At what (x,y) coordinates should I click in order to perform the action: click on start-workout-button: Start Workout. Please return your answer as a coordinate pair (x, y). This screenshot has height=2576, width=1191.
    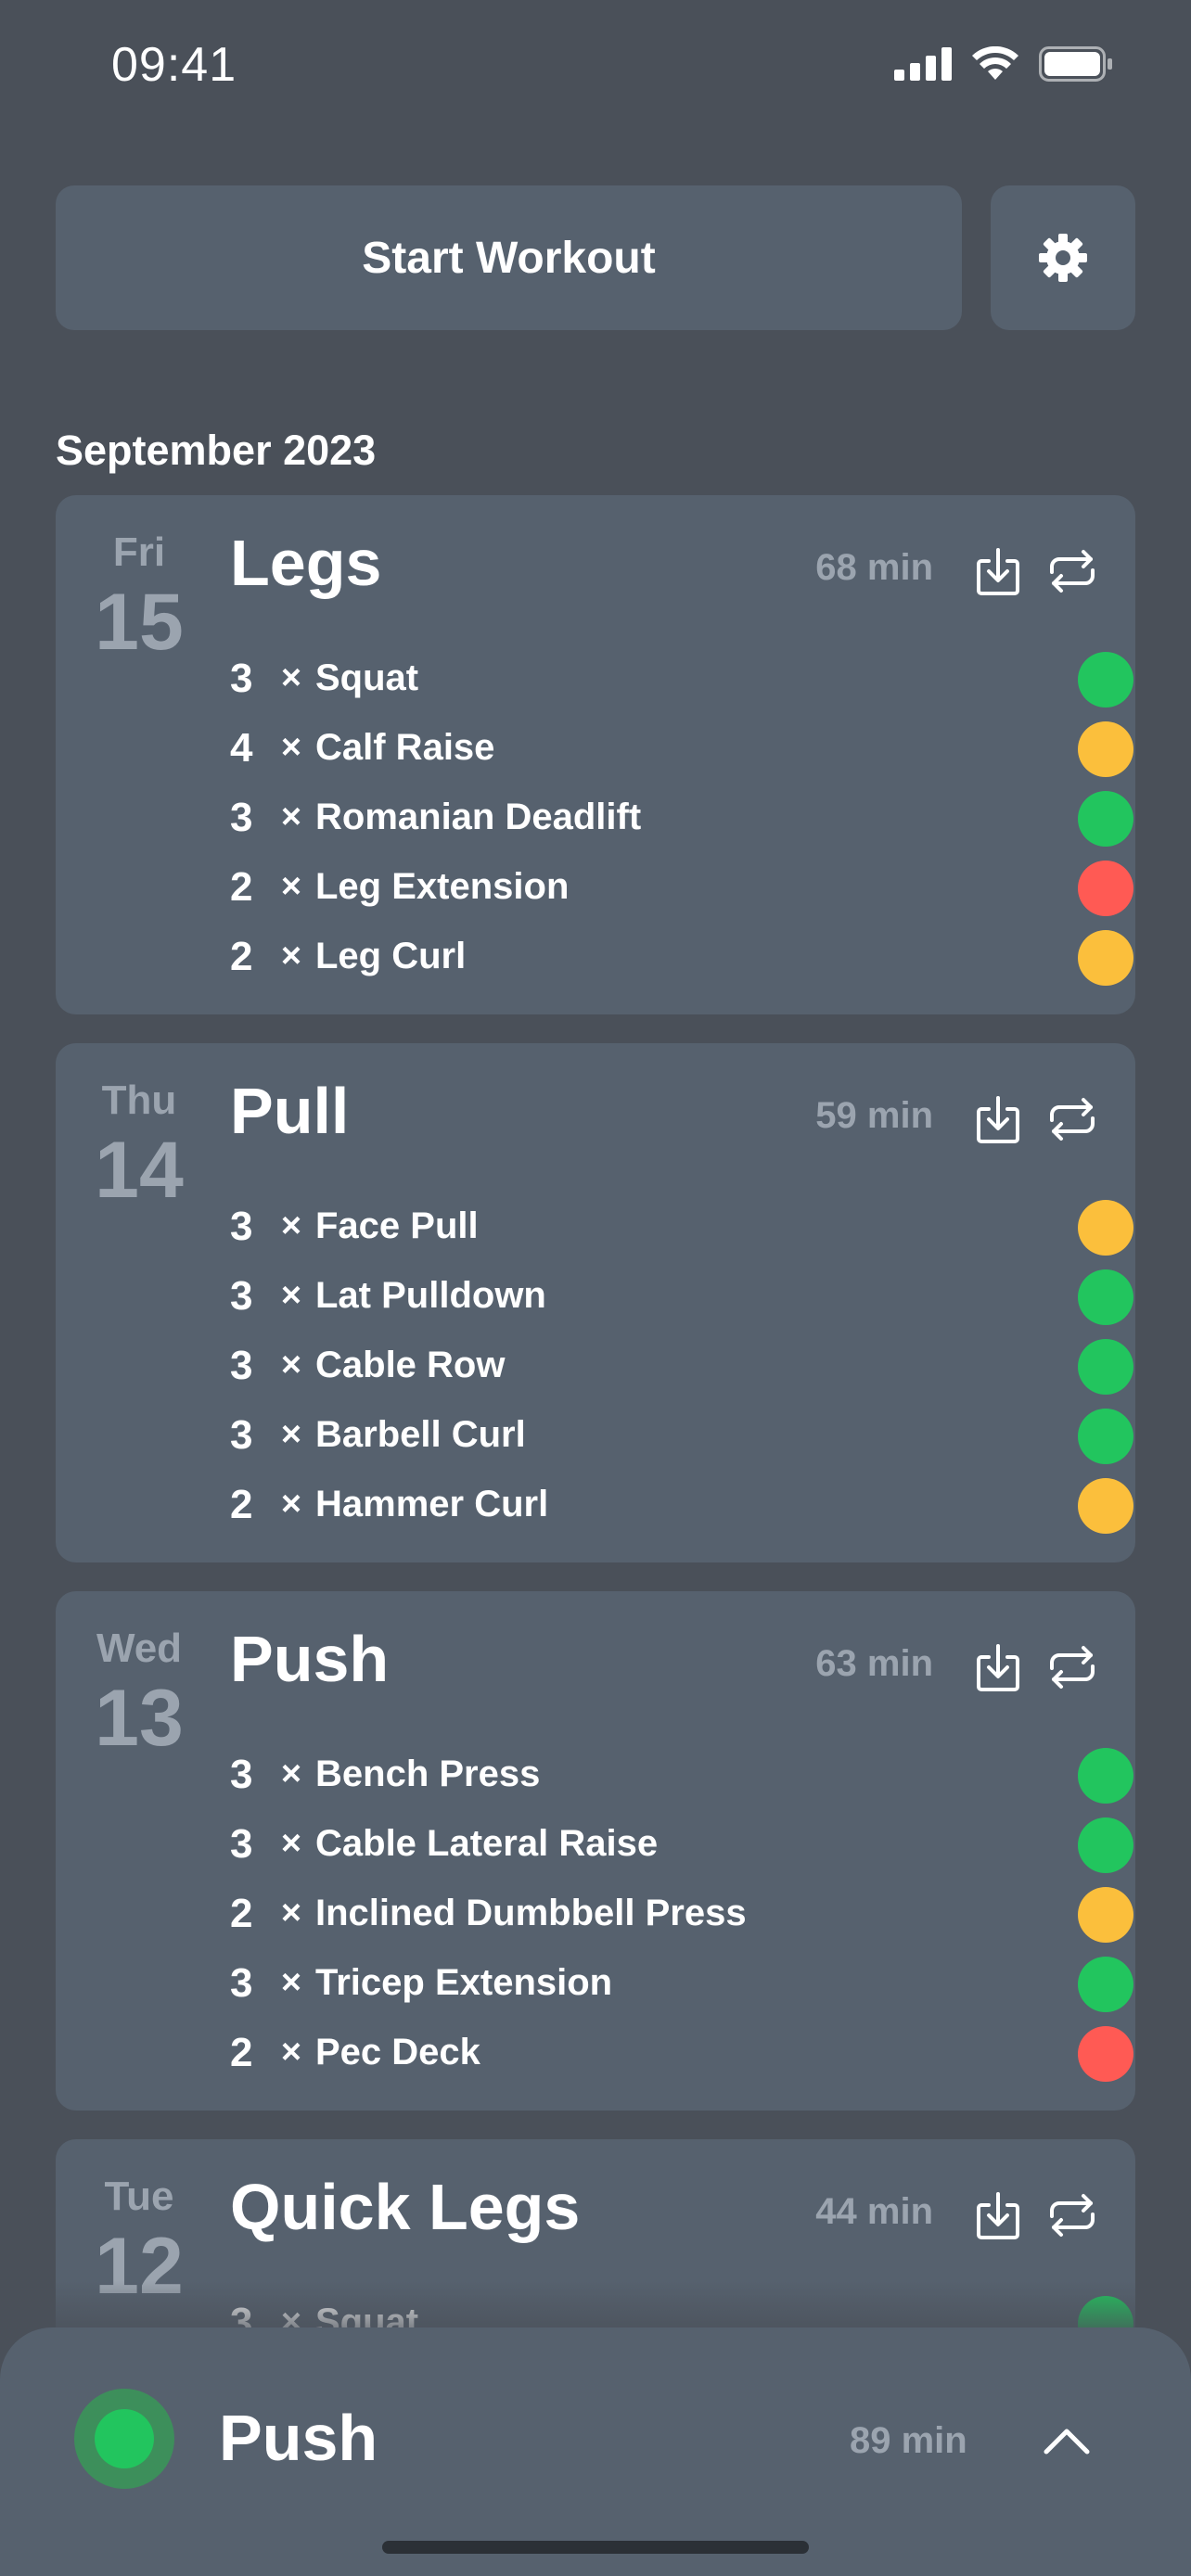
    Looking at the image, I should click on (509, 257).